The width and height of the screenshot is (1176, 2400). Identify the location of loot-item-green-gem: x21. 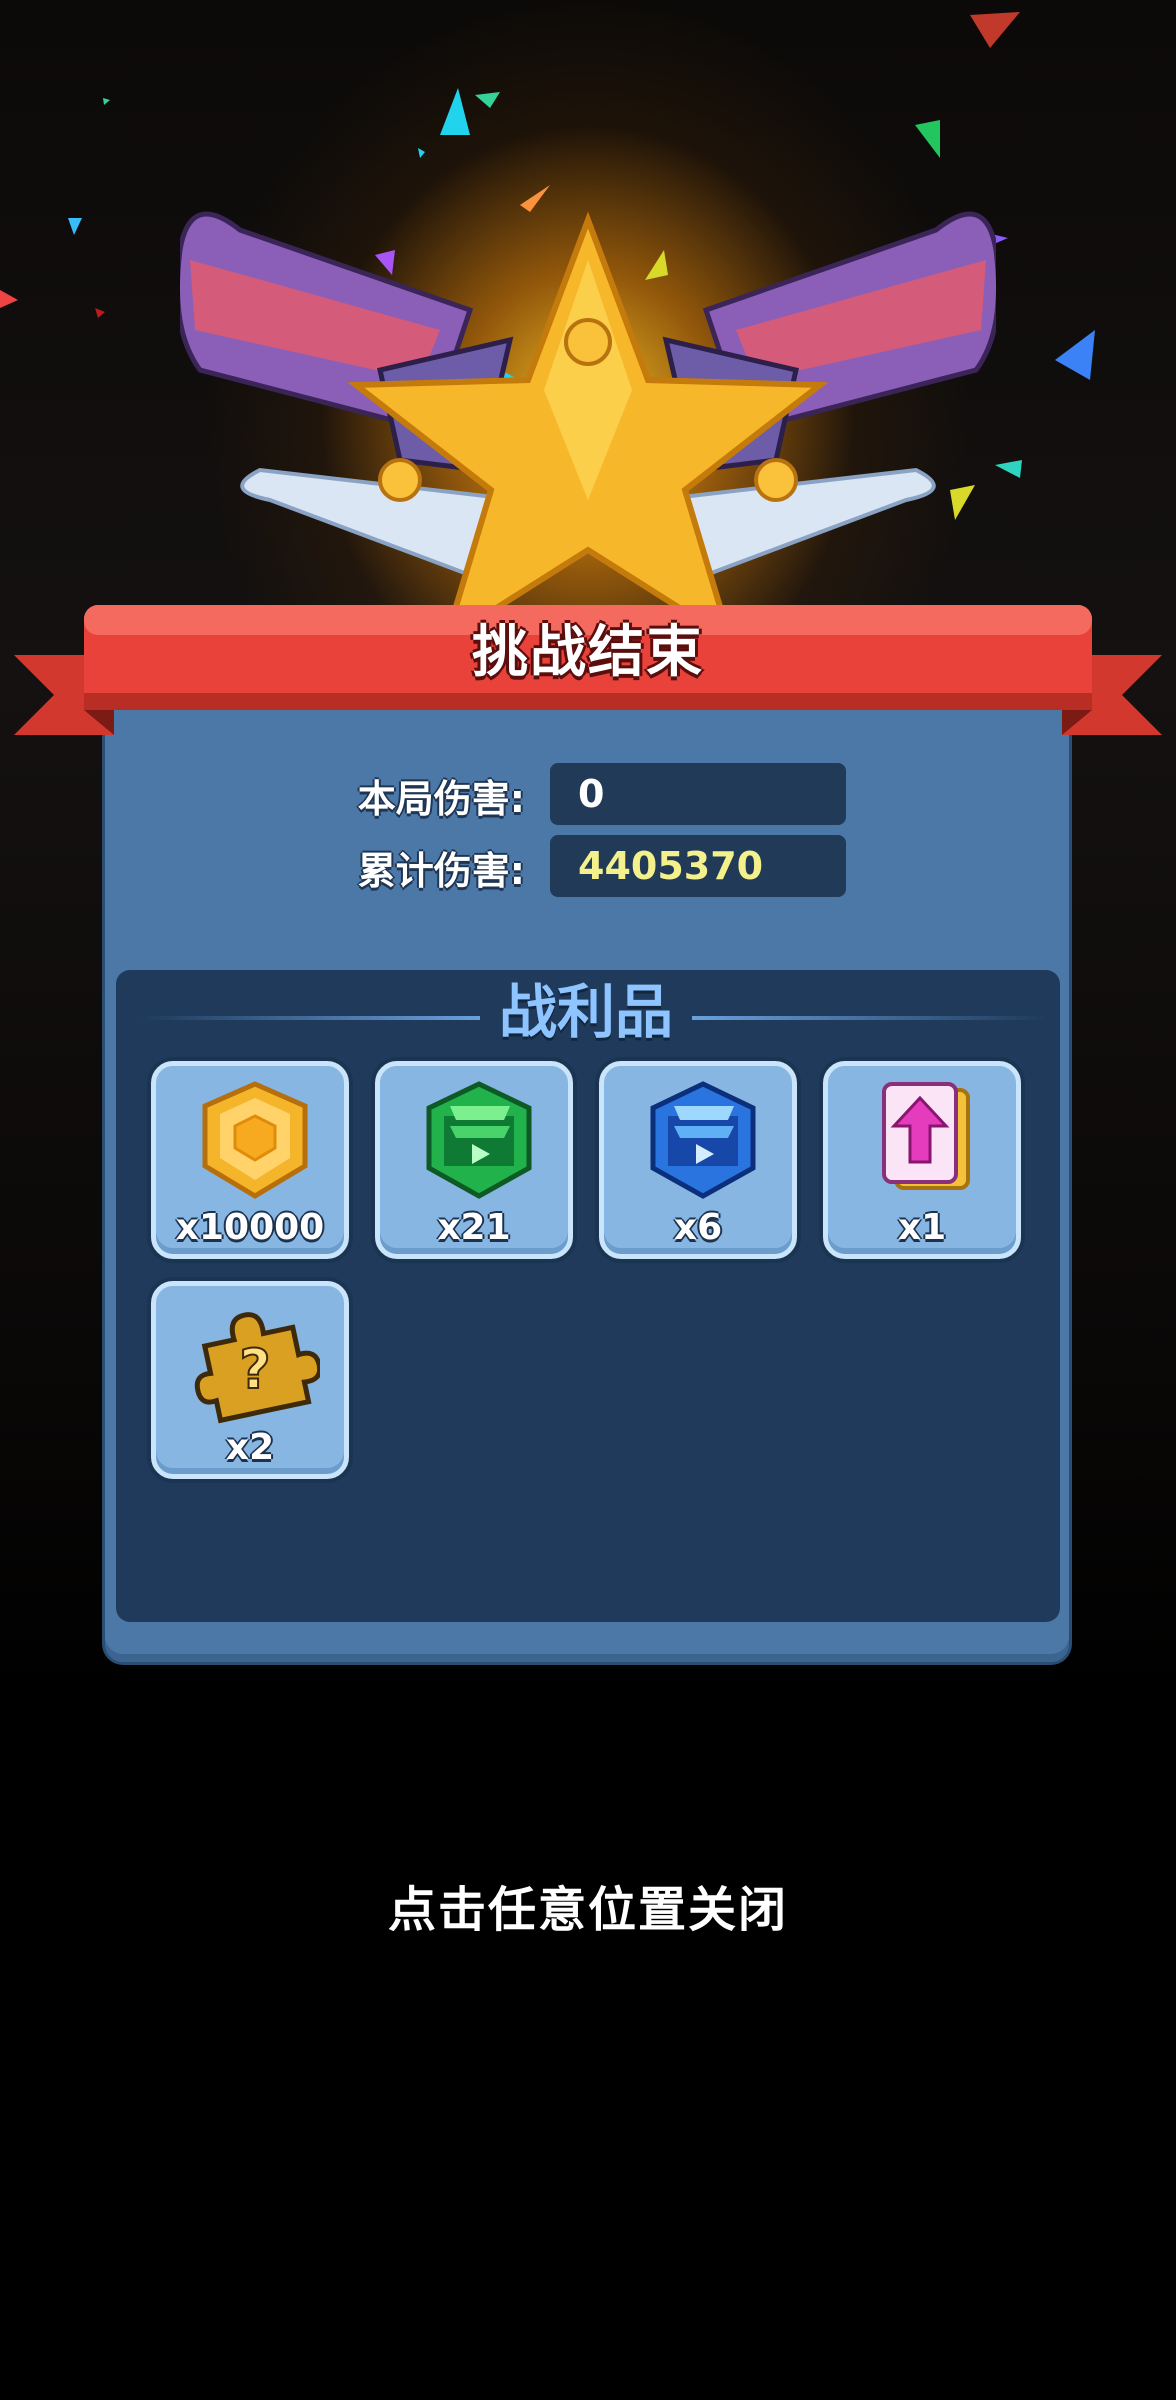
(474, 1160).